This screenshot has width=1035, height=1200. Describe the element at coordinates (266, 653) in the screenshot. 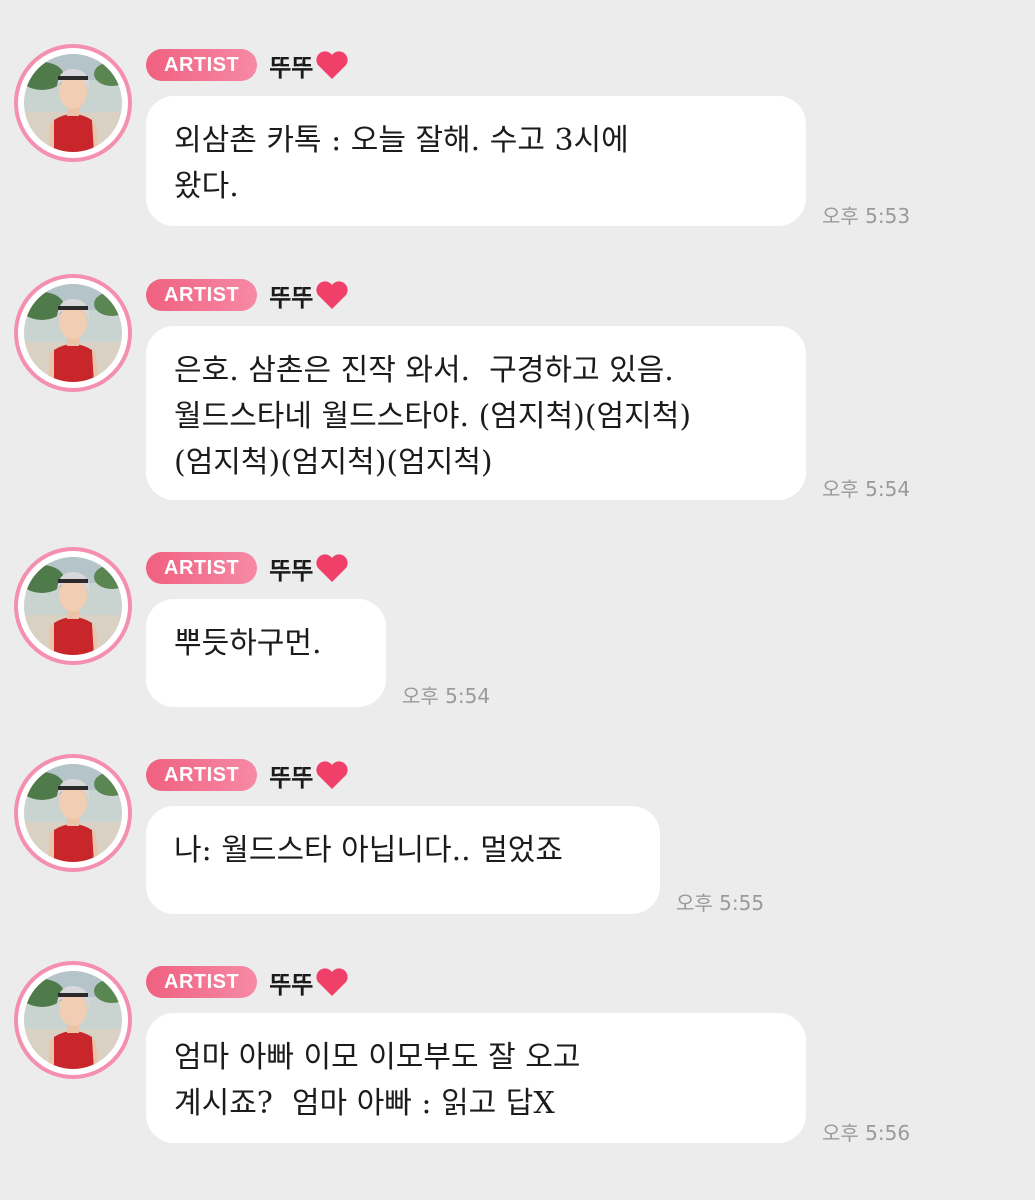

I see `message-bubble: 뿌듯하구먼.` at that location.